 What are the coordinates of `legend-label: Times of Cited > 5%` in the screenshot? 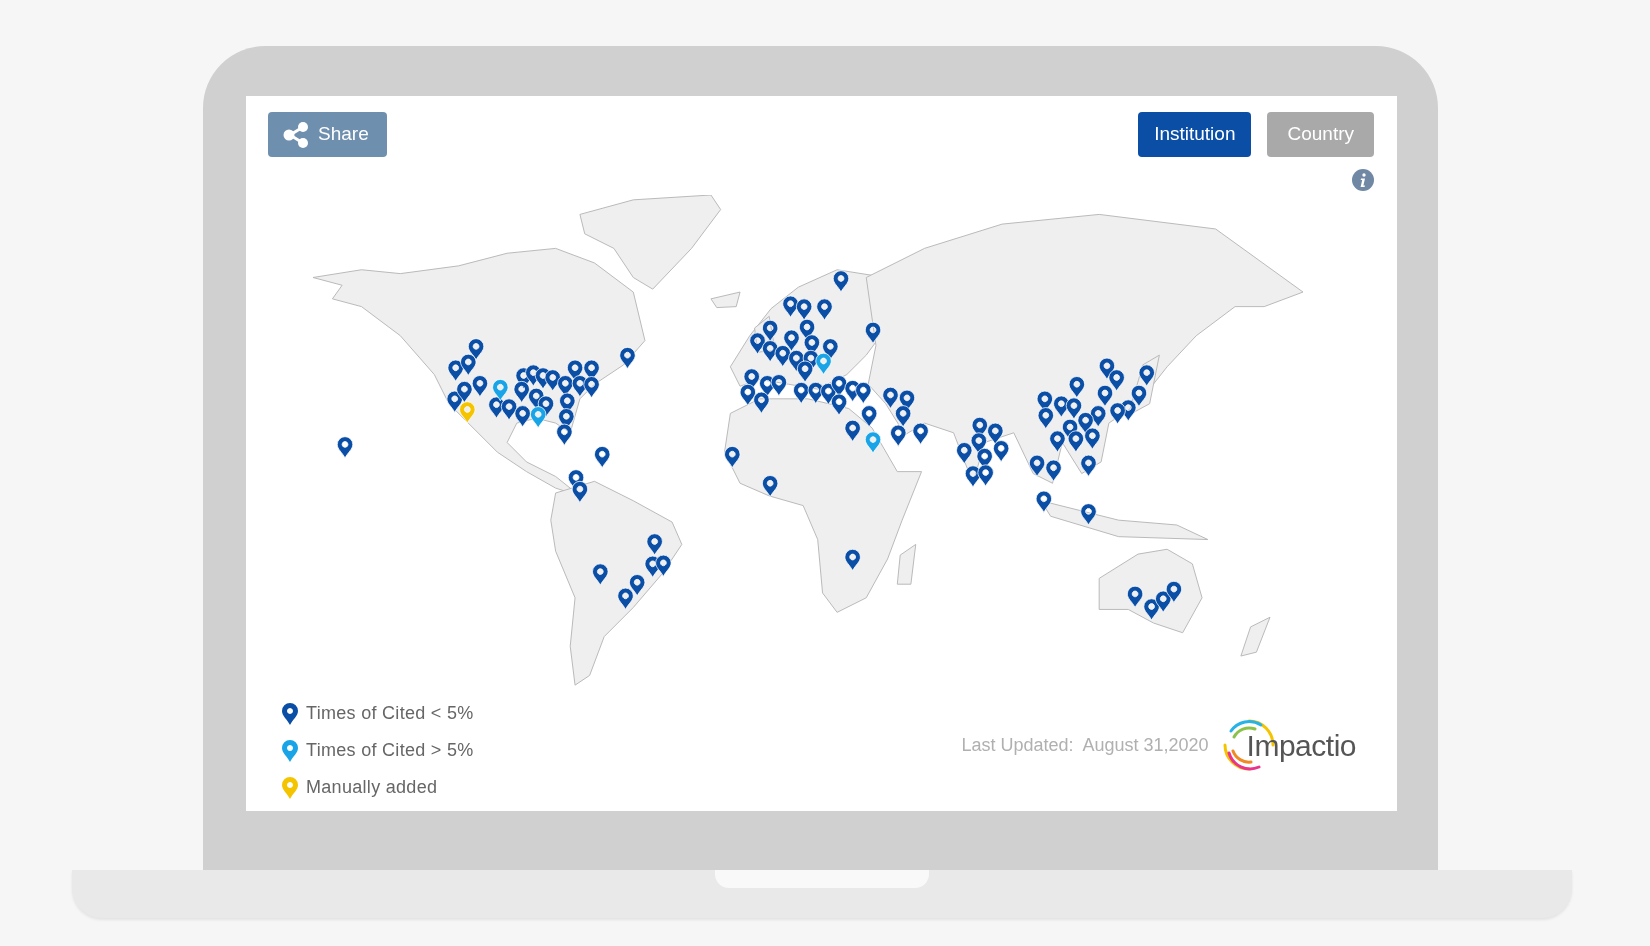 It's located at (390, 750).